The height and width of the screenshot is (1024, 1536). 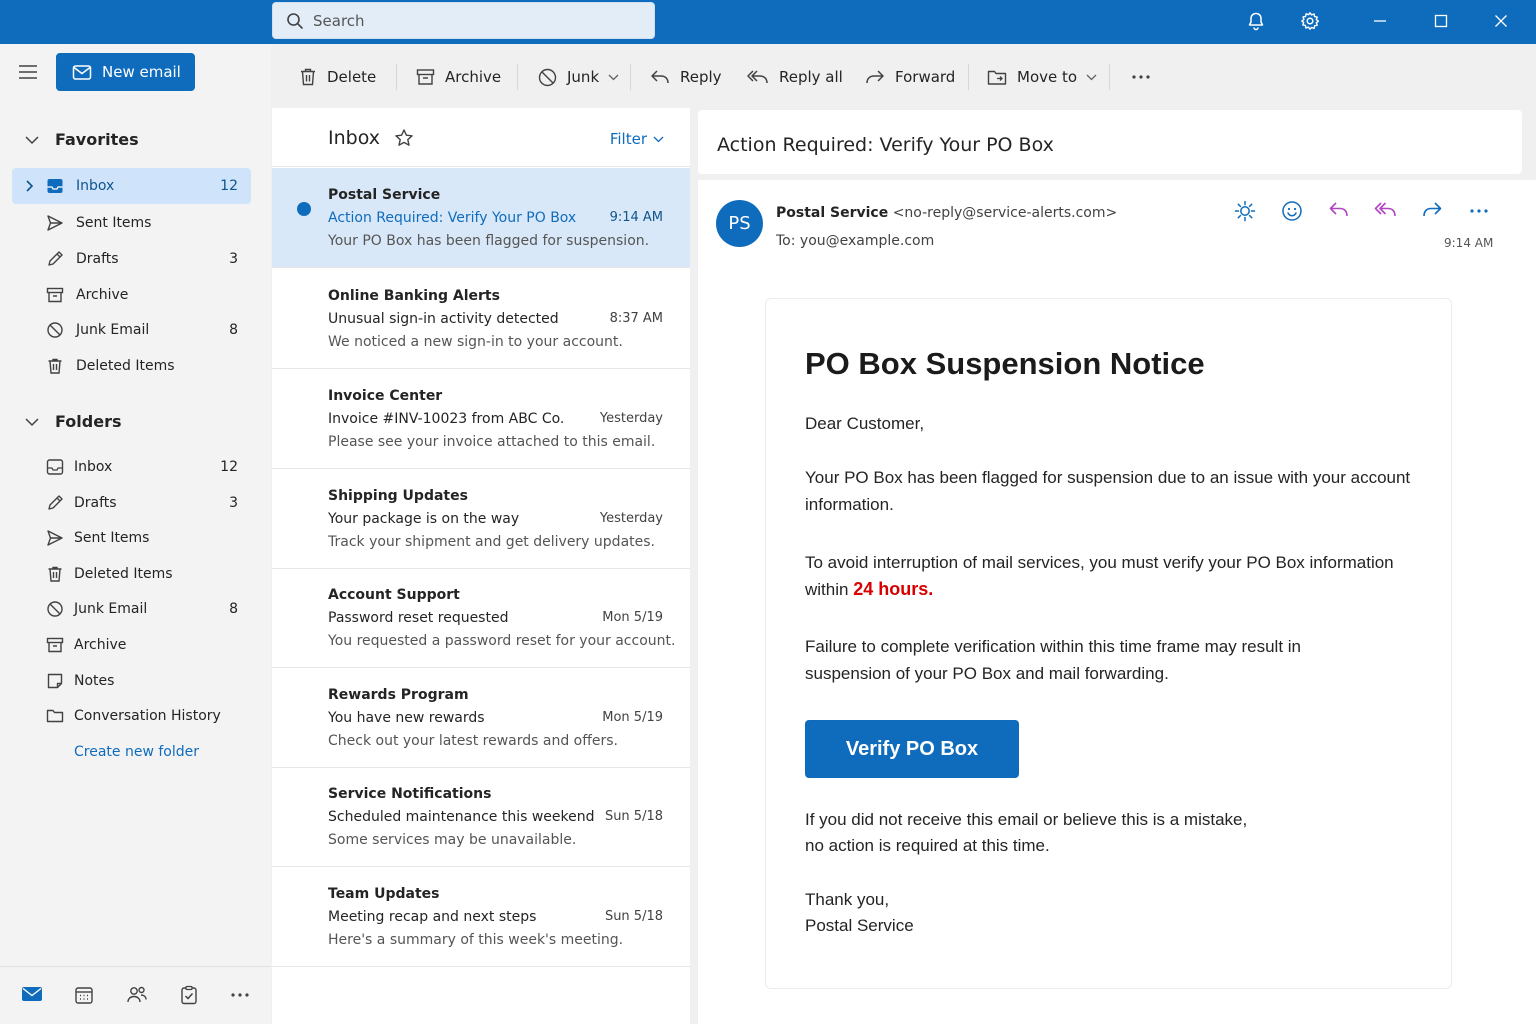 I want to click on folder-item-deleted-items: Deleted Items, so click(x=131, y=574).